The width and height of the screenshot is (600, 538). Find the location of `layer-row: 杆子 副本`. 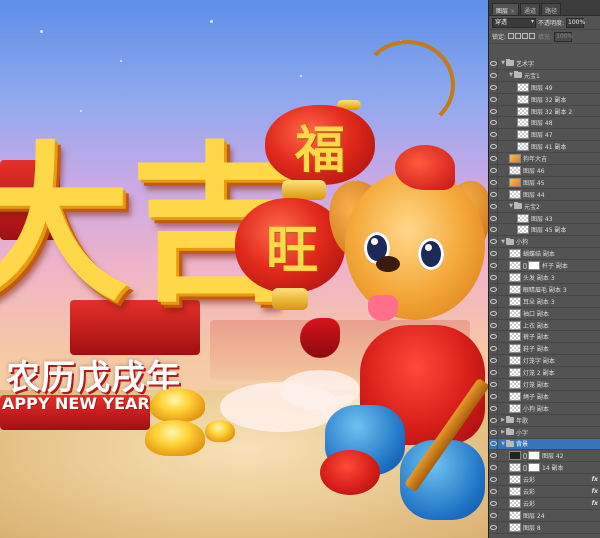

layer-row: 杆子 副本 is located at coordinates (544, 266).